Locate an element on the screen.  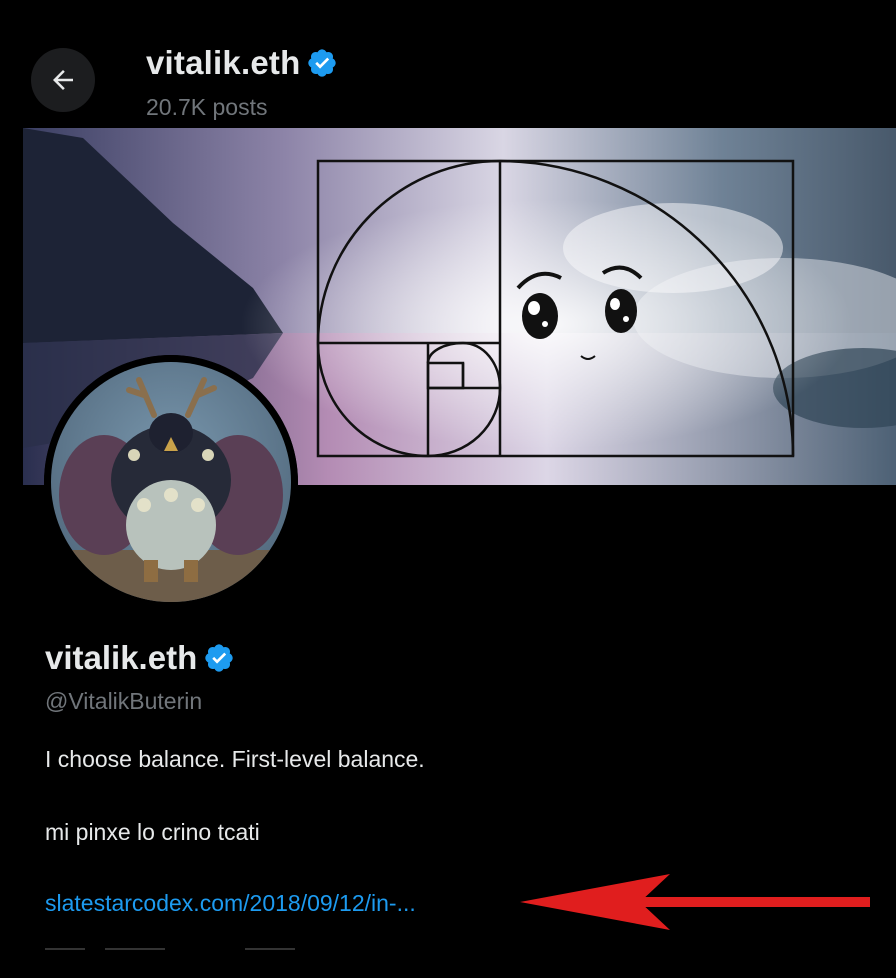
avatar is located at coordinates (171, 482).